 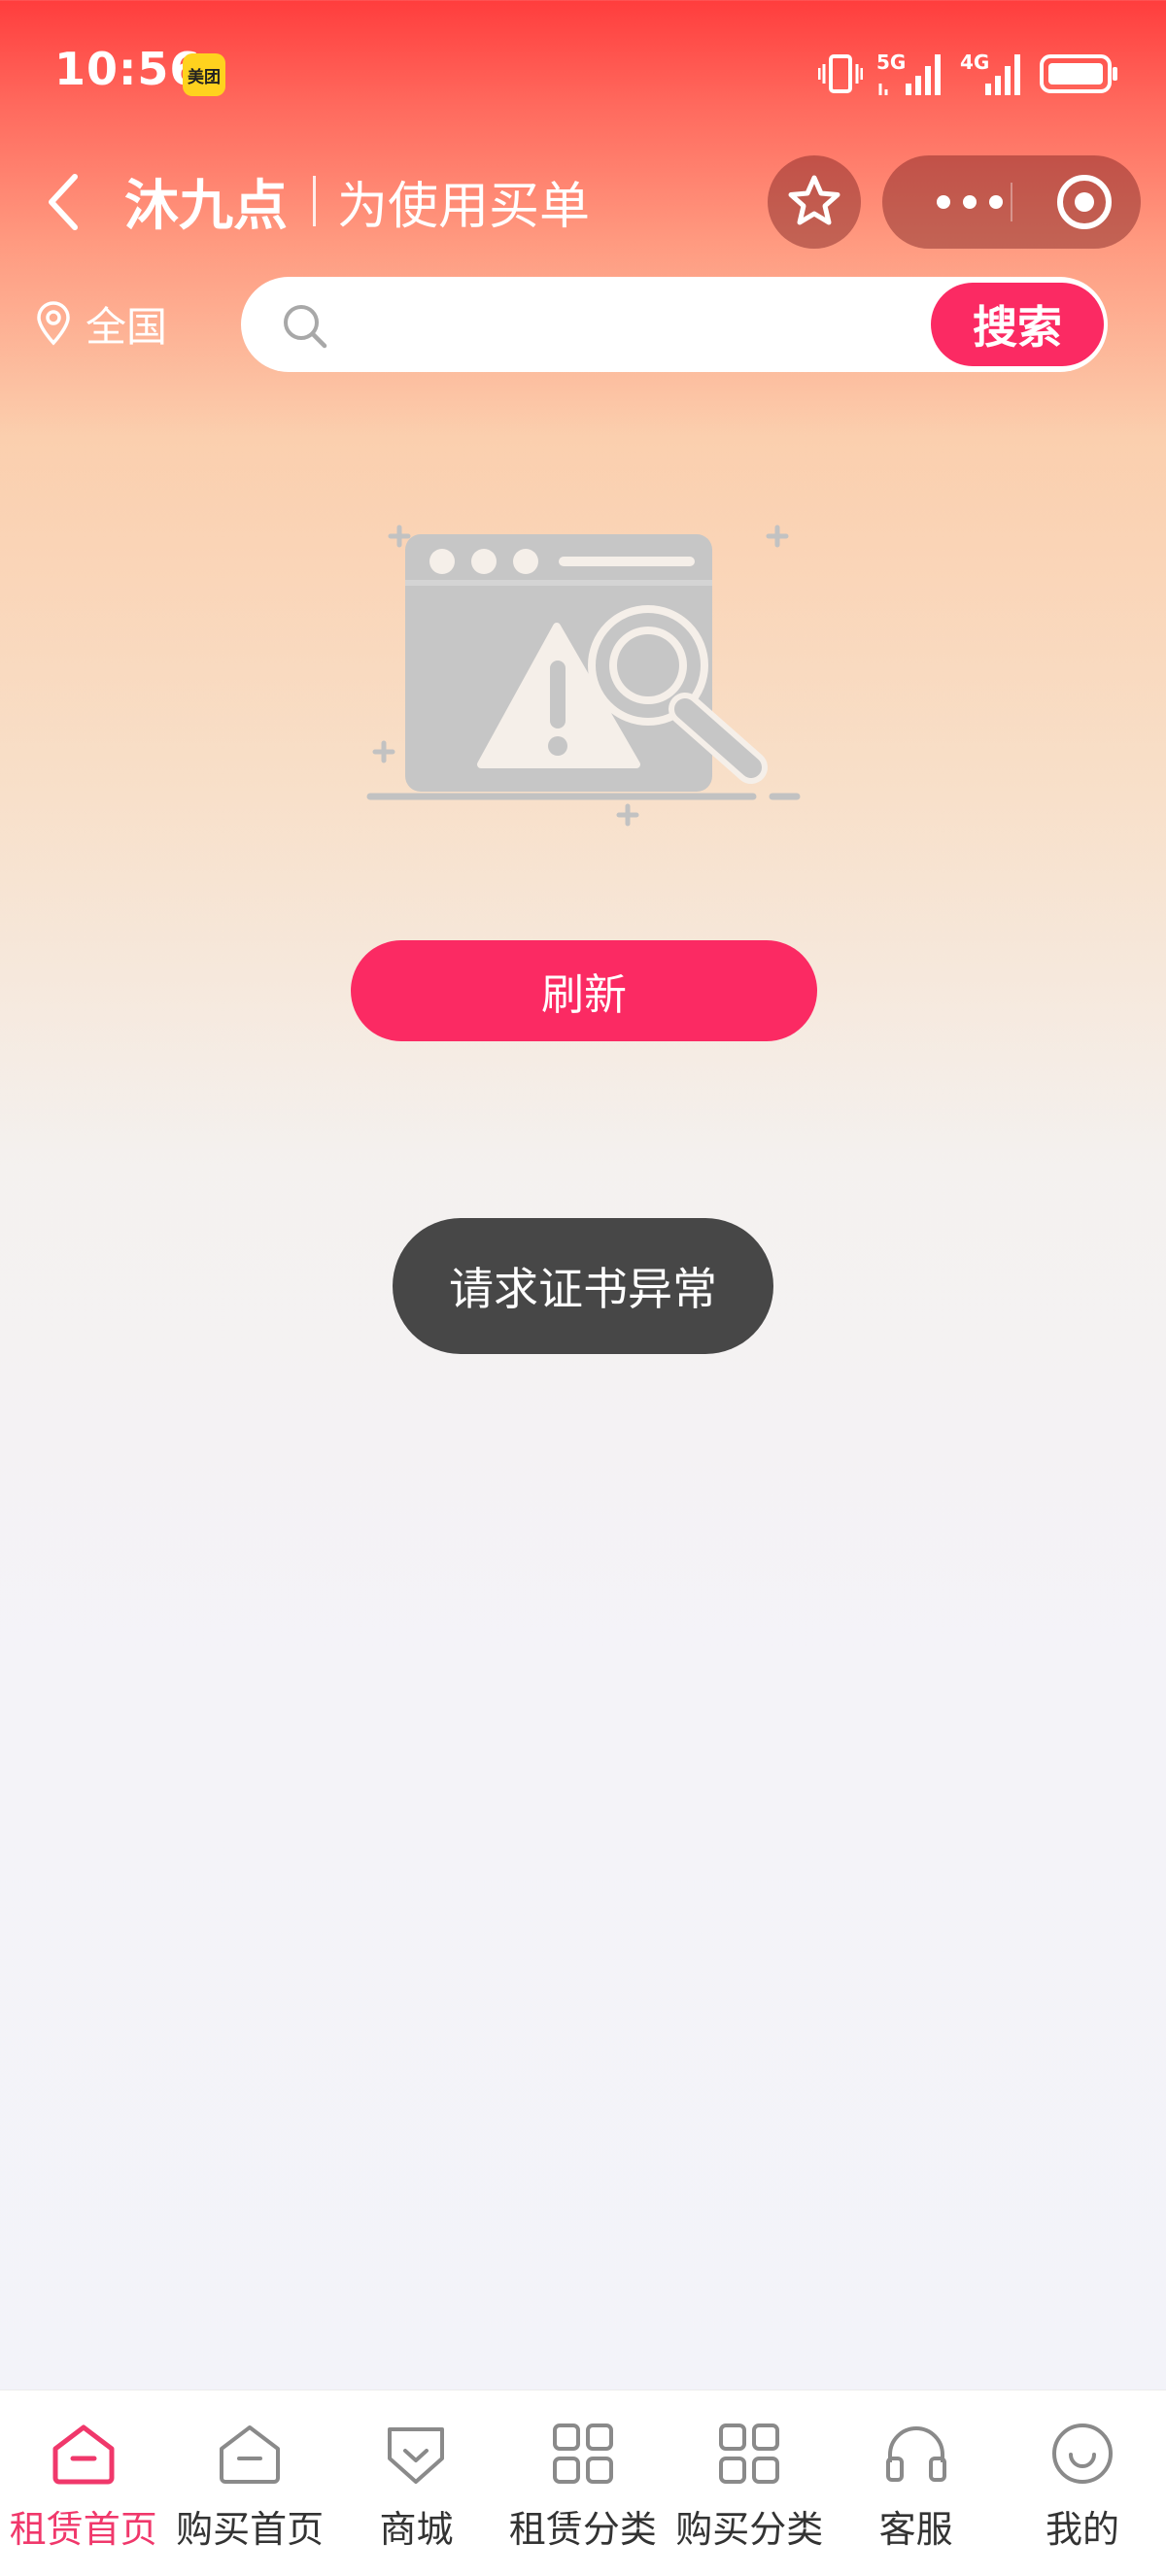 I want to click on tab-purchase-category: 购买分类, so click(x=750, y=2483).